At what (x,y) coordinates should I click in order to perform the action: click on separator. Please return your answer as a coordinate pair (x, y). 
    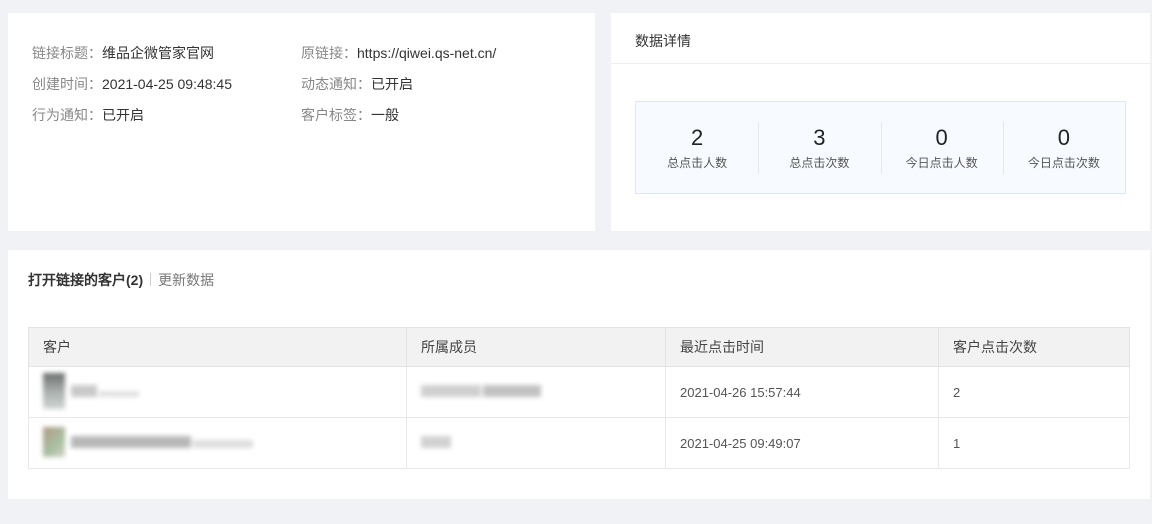
    Looking at the image, I should click on (151, 279).